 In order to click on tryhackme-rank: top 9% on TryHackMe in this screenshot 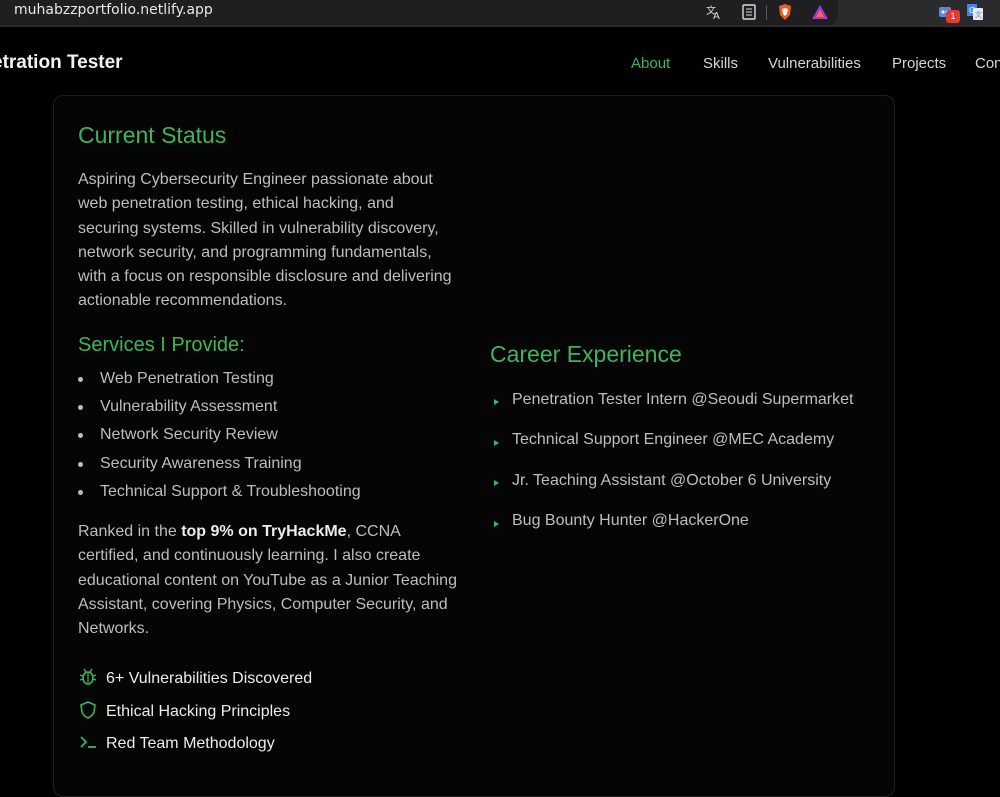, I will do `click(264, 531)`.